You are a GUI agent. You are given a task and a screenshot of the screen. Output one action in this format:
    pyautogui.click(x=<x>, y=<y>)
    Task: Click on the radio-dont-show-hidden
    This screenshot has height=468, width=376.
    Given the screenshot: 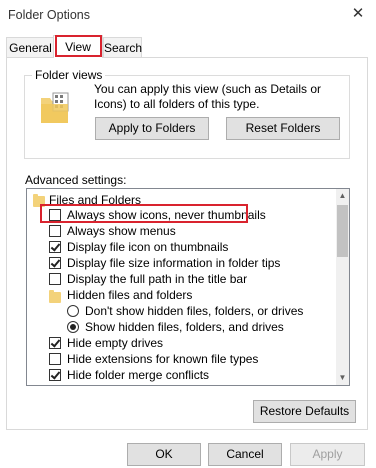 What is the action you would take?
    pyautogui.click(x=73, y=311)
    